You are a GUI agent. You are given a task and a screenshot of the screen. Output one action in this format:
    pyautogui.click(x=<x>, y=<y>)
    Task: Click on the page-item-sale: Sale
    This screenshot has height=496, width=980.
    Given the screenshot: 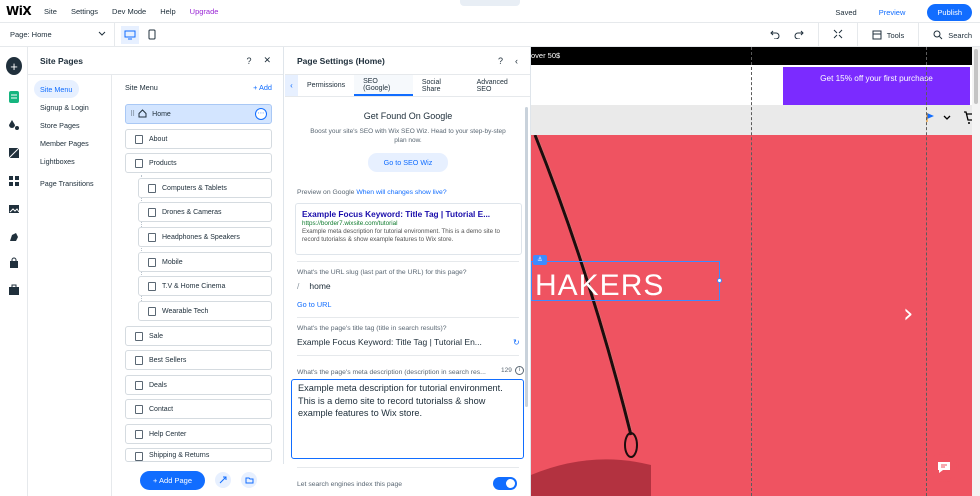 What is the action you would take?
    pyautogui.click(x=198, y=336)
    